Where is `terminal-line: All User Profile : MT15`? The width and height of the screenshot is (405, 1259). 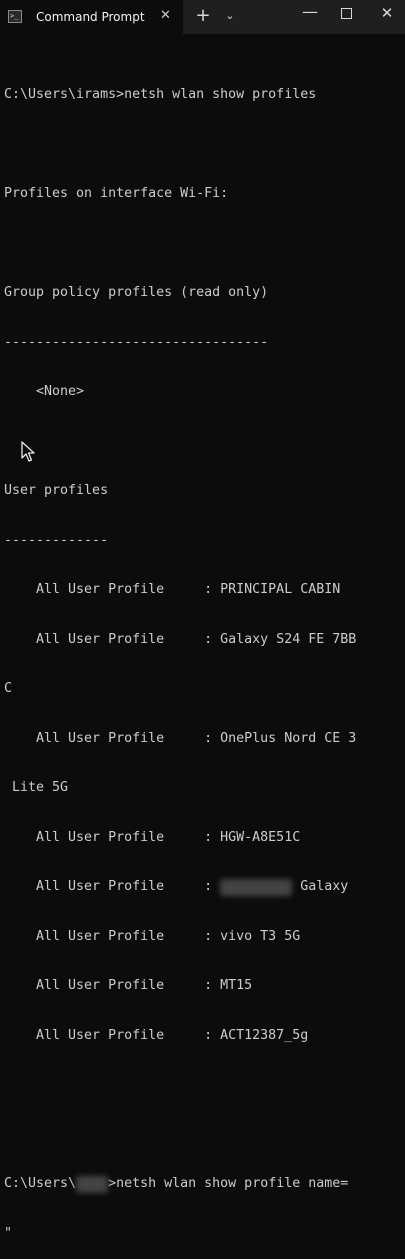 terminal-line: All User Profile : MT15 is located at coordinates (128, 985).